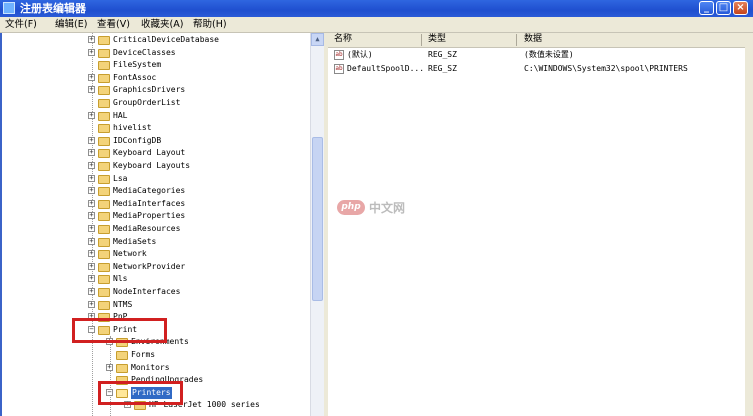 The image size is (753, 416). I want to click on menu-favorites: 收藏夹(A), so click(162, 24).